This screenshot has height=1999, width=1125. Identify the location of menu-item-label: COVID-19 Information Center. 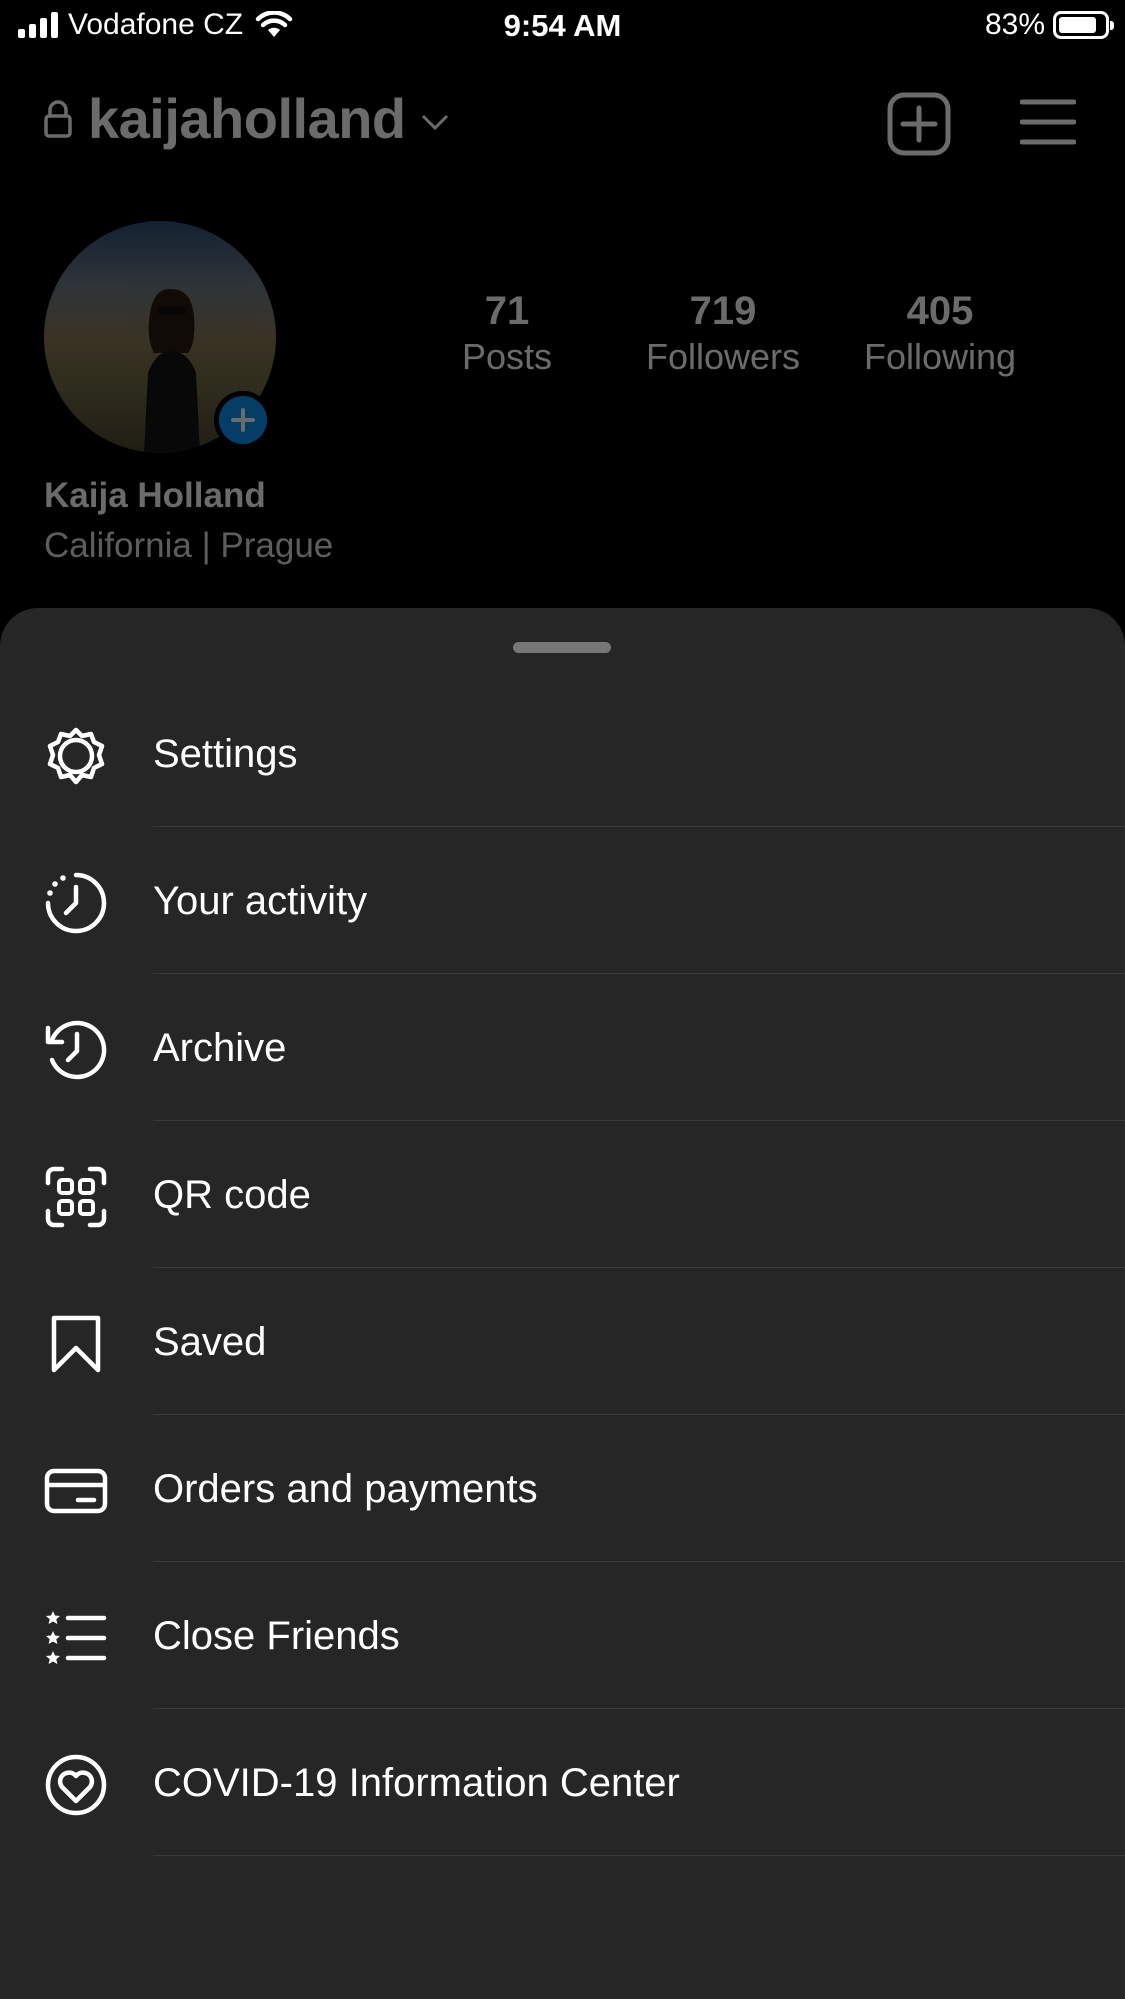
(416, 1783).